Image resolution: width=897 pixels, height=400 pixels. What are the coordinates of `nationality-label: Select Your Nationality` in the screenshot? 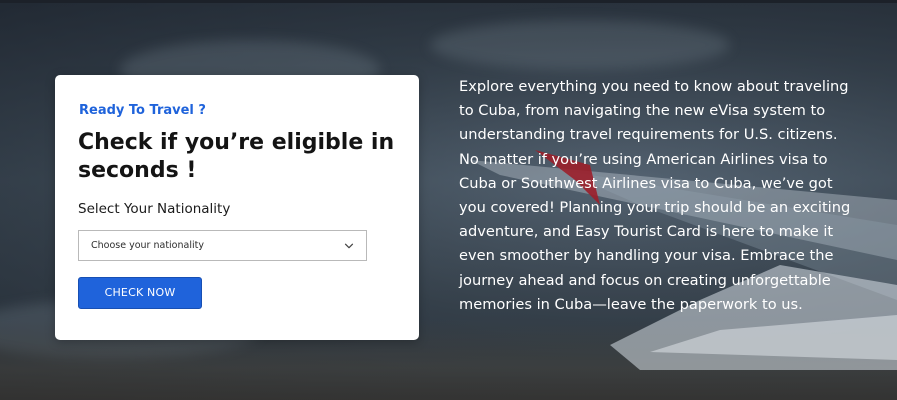 It's located at (154, 209).